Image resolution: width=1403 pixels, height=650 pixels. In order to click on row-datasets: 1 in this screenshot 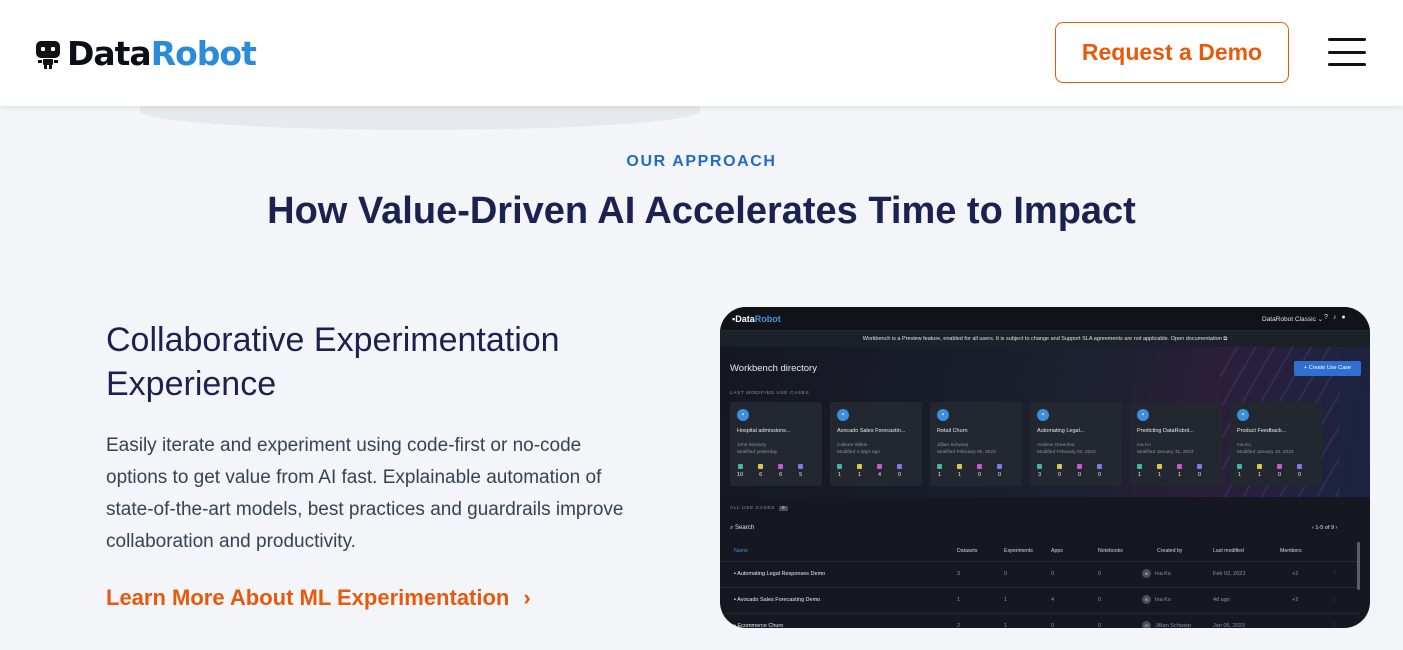, I will do `click(959, 600)`.